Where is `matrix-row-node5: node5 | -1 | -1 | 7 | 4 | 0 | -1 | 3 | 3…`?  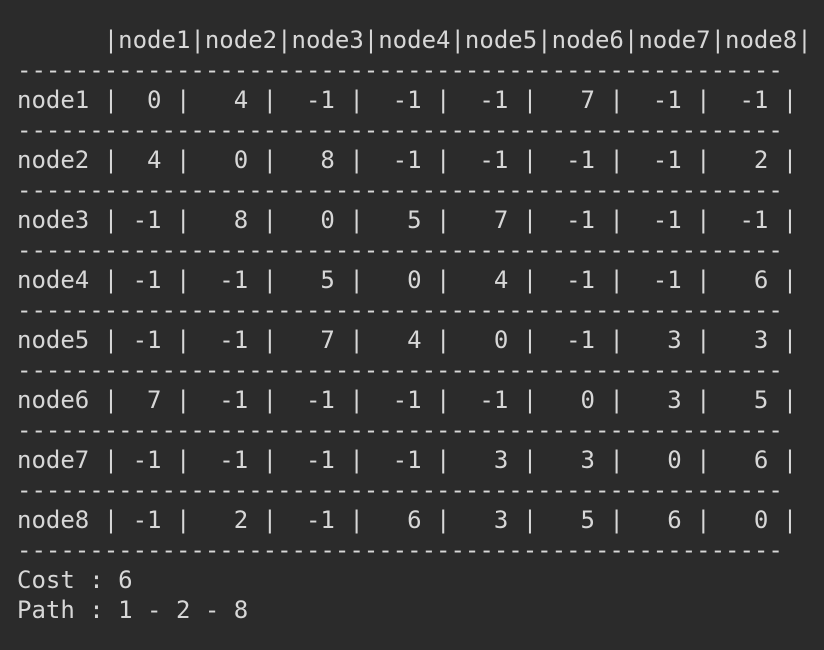 matrix-row-node5: node5 | -1 | -1 | 7 | 4 | 0 | -1 | 3 | 3… is located at coordinates (407, 340).